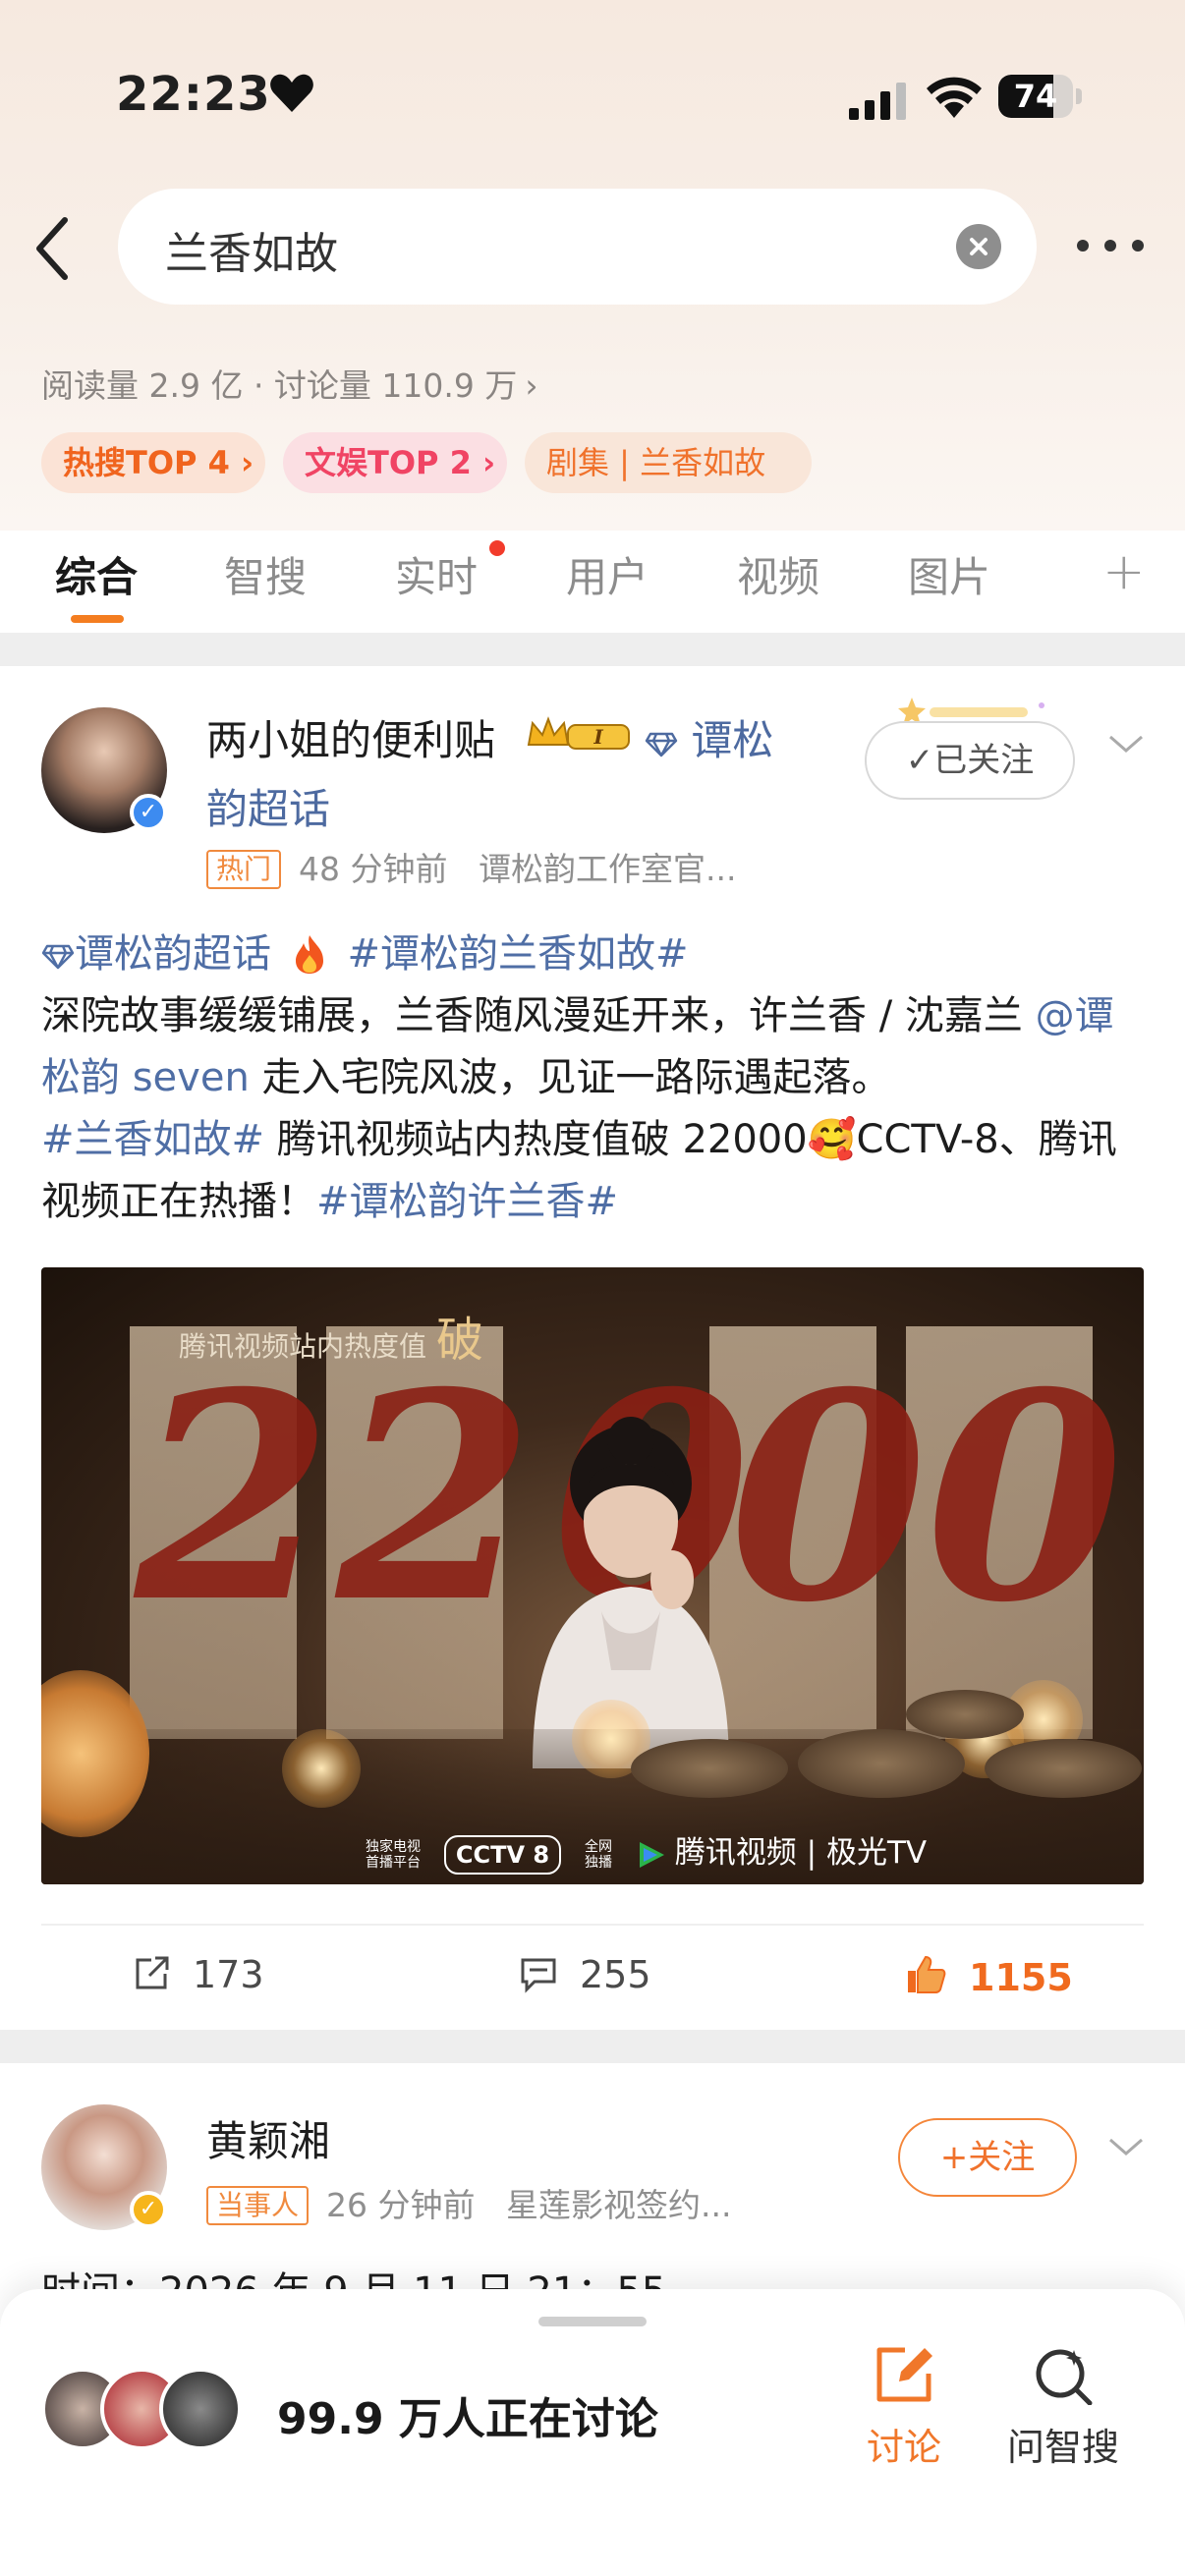 The width and height of the screenshot is (1185, 2576). Describe the element at coordinates (280, 385) in the screenshot. I see `topic-stats-text: 阅读量 2.9 亿 · 讨论量 110.9 万` at that location.